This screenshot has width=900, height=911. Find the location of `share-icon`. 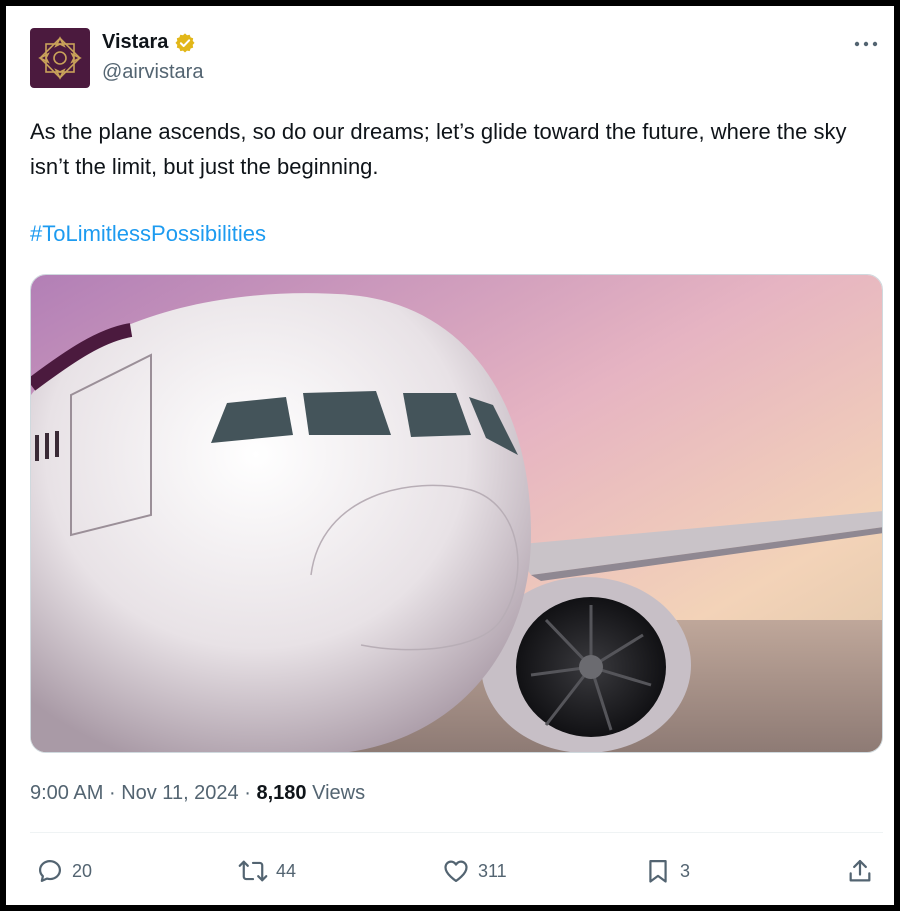

share-icon is located at coordinates (860, 870).